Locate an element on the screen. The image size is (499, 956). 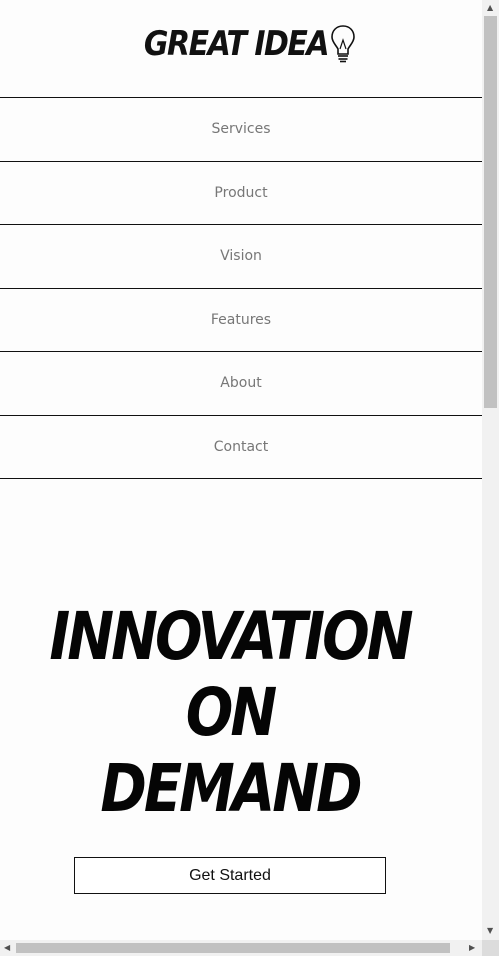
nav-item-features: Features is located at coordinates (241, 320).